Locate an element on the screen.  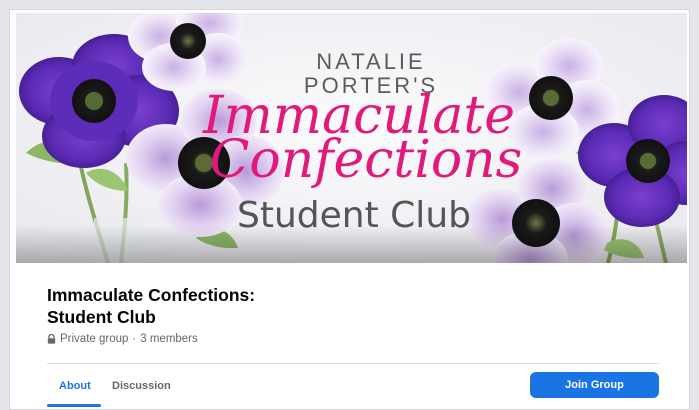
member-count: 3 members is located at coordinates (169, 339).